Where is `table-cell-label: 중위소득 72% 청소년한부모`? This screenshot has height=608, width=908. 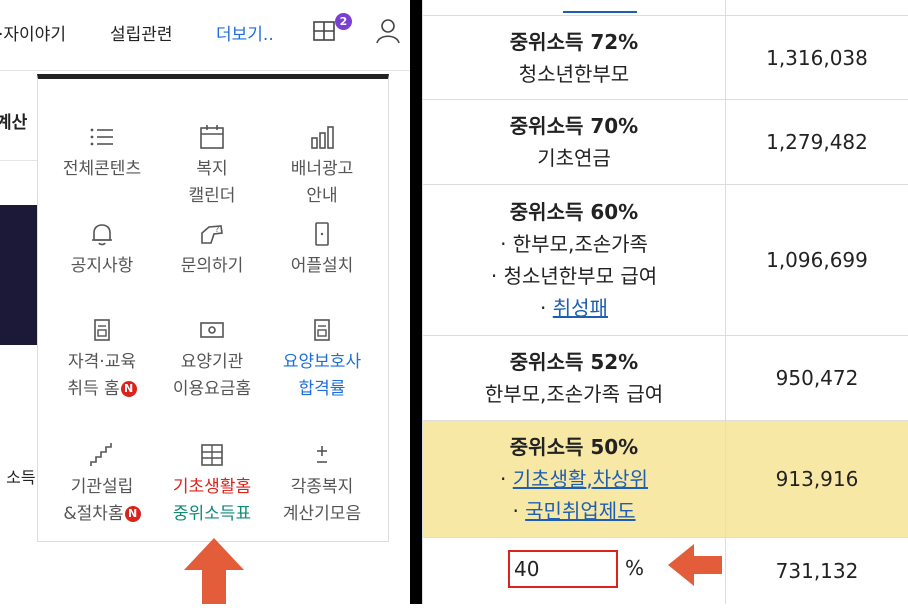
table-cell-label: 중위소득 72% 청소년한부모 is located at coordinates (574, 57).